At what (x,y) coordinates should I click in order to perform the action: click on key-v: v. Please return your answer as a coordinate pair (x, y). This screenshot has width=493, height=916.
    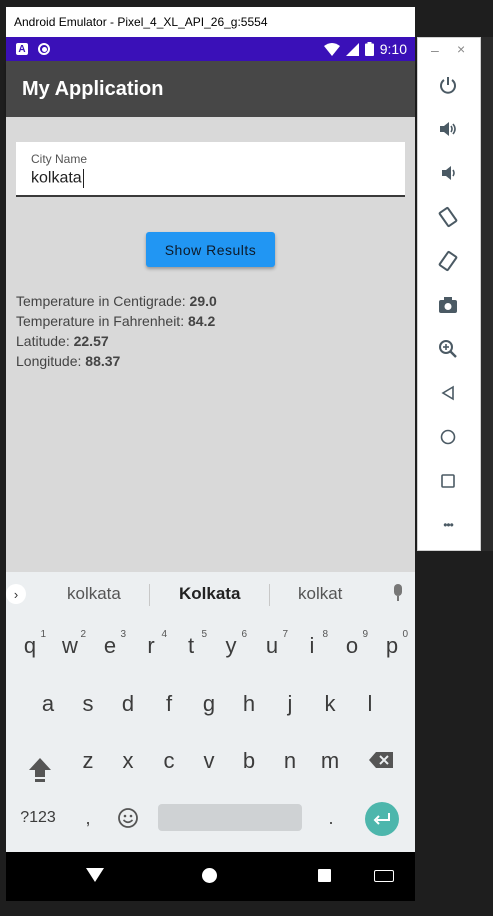
    Looking at the image, I should click on (209, 761).